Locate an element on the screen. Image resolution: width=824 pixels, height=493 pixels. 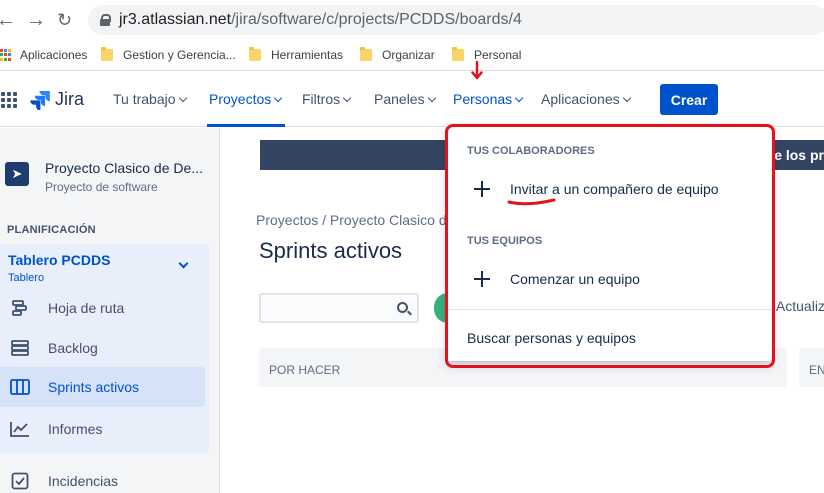
rocket-icon: ➤ is located at coordinates (17, 173).